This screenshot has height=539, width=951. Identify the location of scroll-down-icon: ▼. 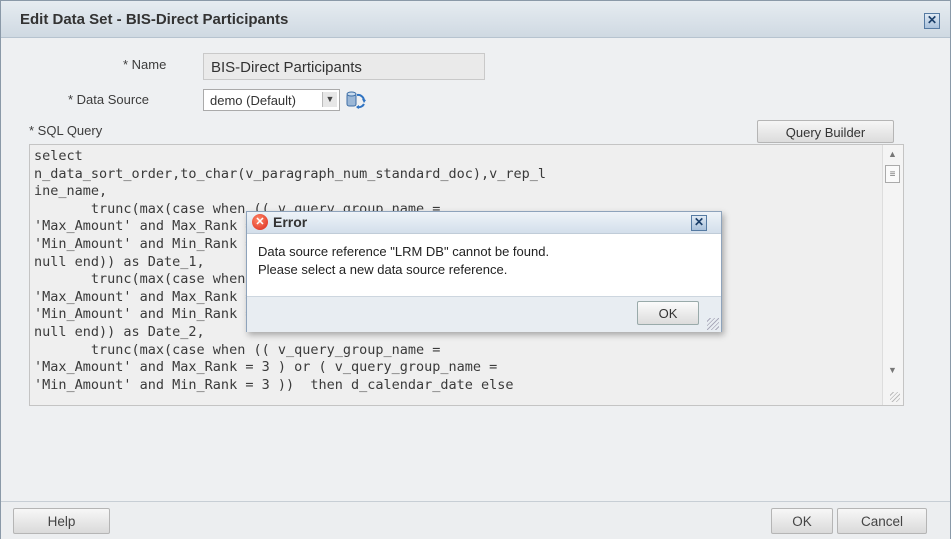
(892, 370).